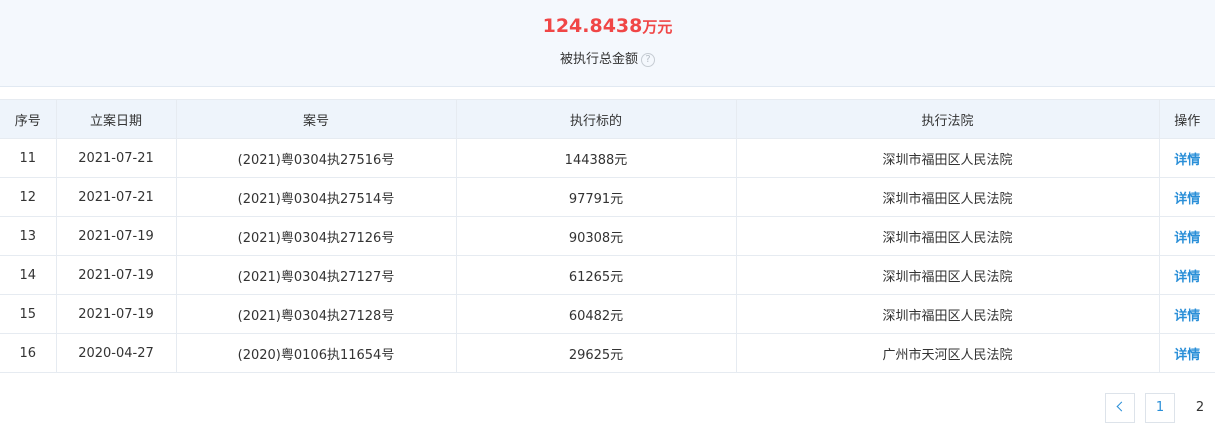 The image size is (1220, 433). Describe the element at coordinates (28, 158) in the screenshot. I see `cell-index: 11` at that location.